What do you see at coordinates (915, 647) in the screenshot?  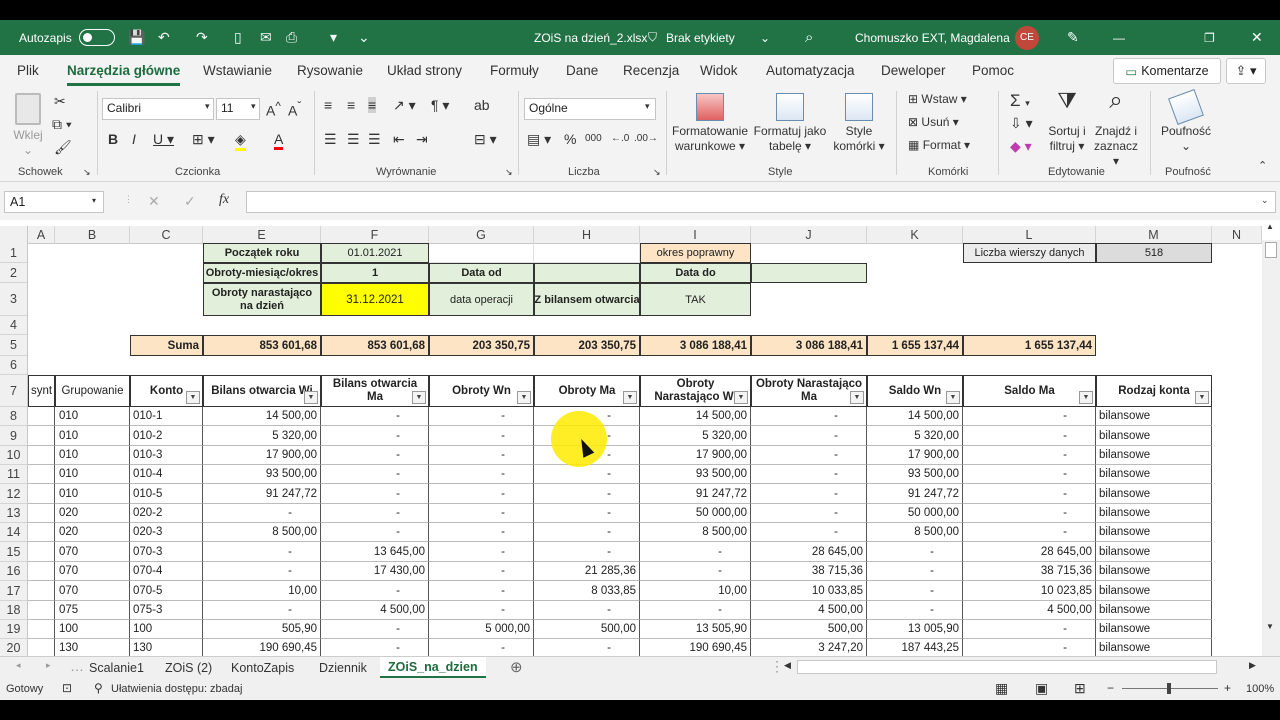 I see `table-cell: 187 443,25` at bounding box center [915, 647].